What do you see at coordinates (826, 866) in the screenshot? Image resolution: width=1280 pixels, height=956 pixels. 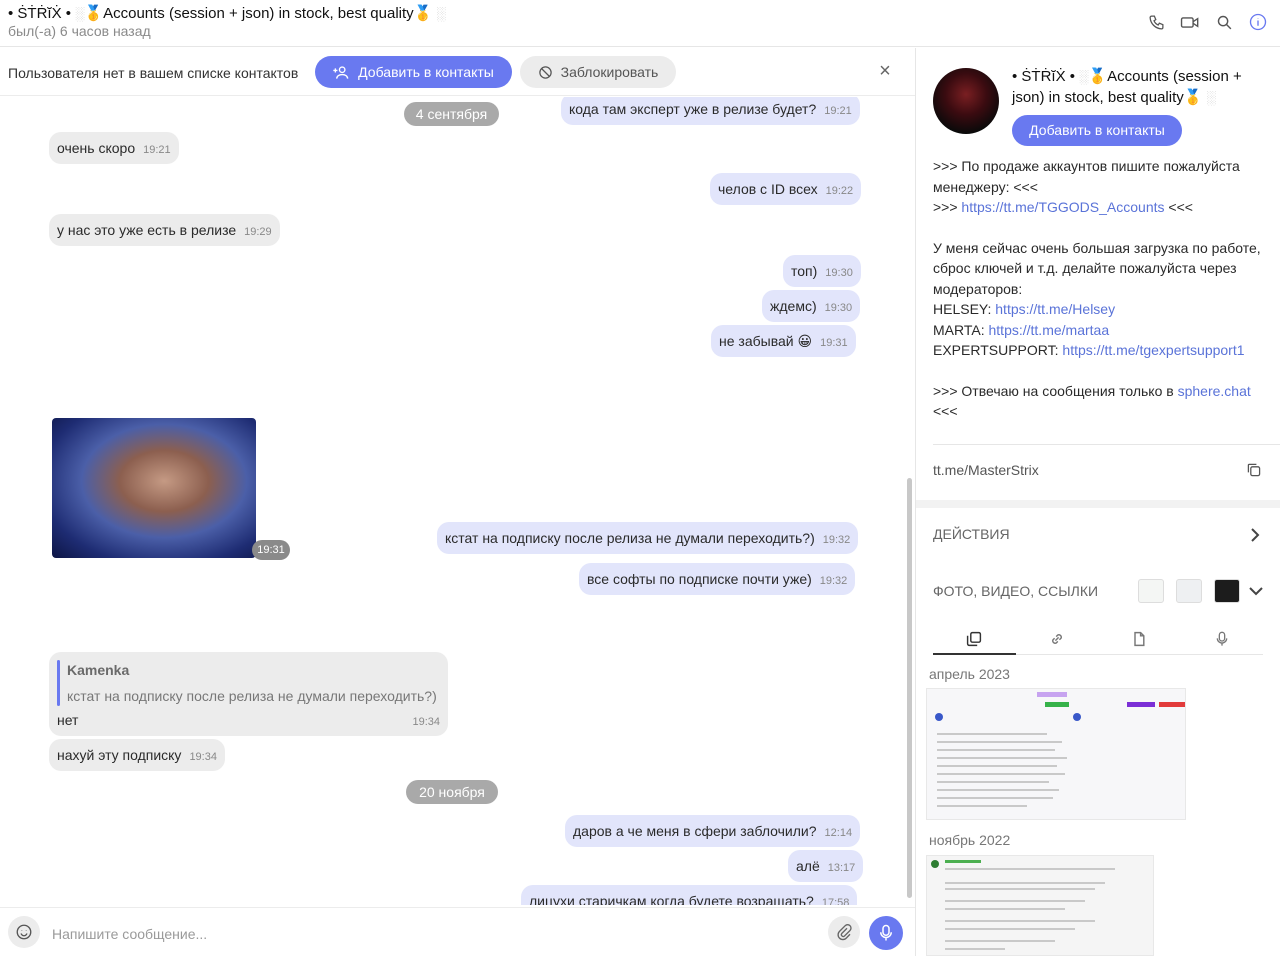 I see `message-outgoing: алё 13:17` at bounding box center [826, 866].